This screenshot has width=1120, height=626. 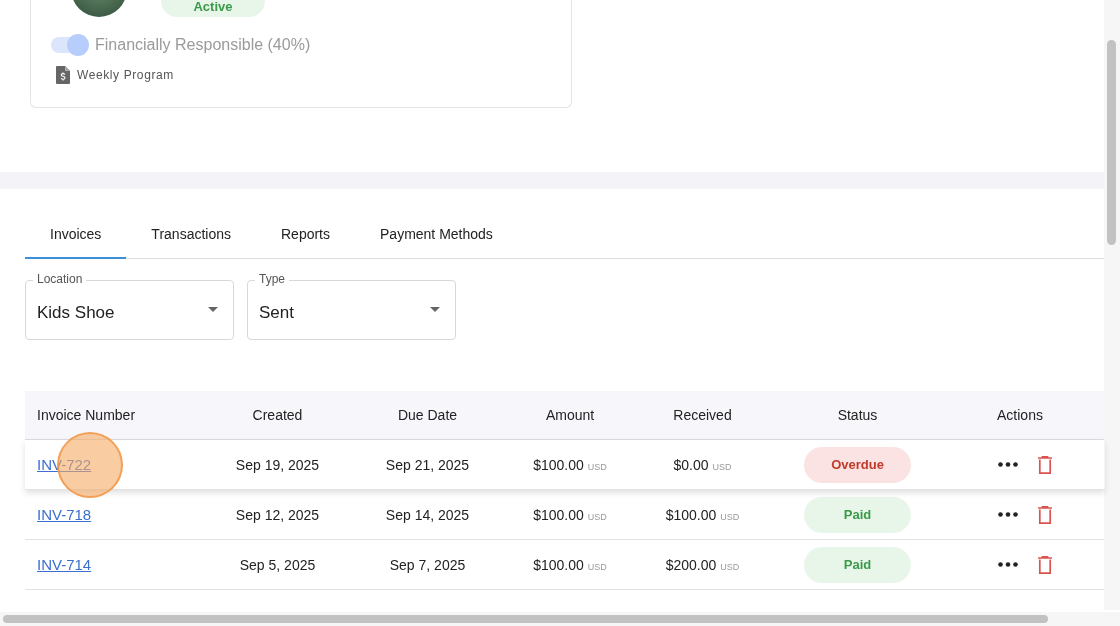 What do you see at coordinates (1020, 415) in the screenshot?
I see `column-header: Actions` at bounding box center [1020, 415].